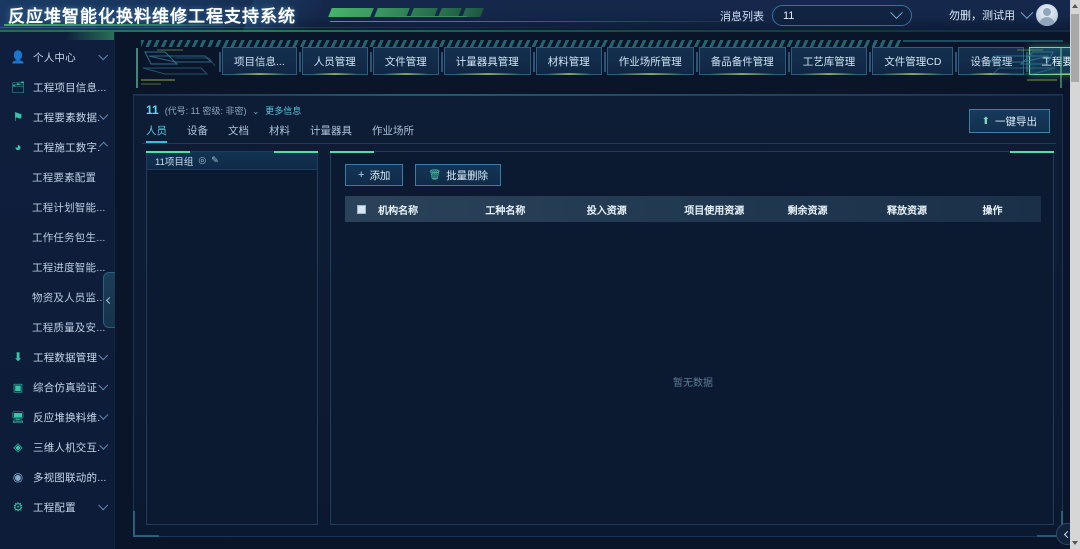  What do you see at coordinates (57, 387) in the screenshot?
I see `sidebar-item-simulation-verification: ▣ 综合仿真验证` at bounding box center [57, 387].